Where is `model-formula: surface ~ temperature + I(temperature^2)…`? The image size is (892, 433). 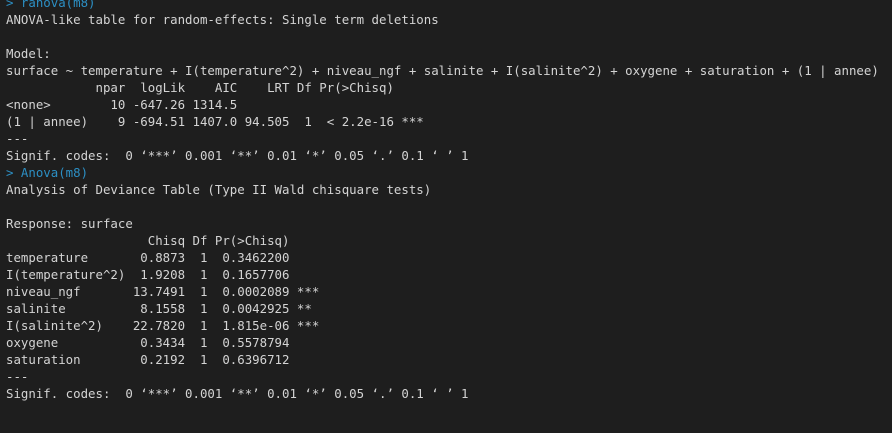 model-formula: surface ~ temperature + I(temperature^2)… is located at coordinates (442, 70).